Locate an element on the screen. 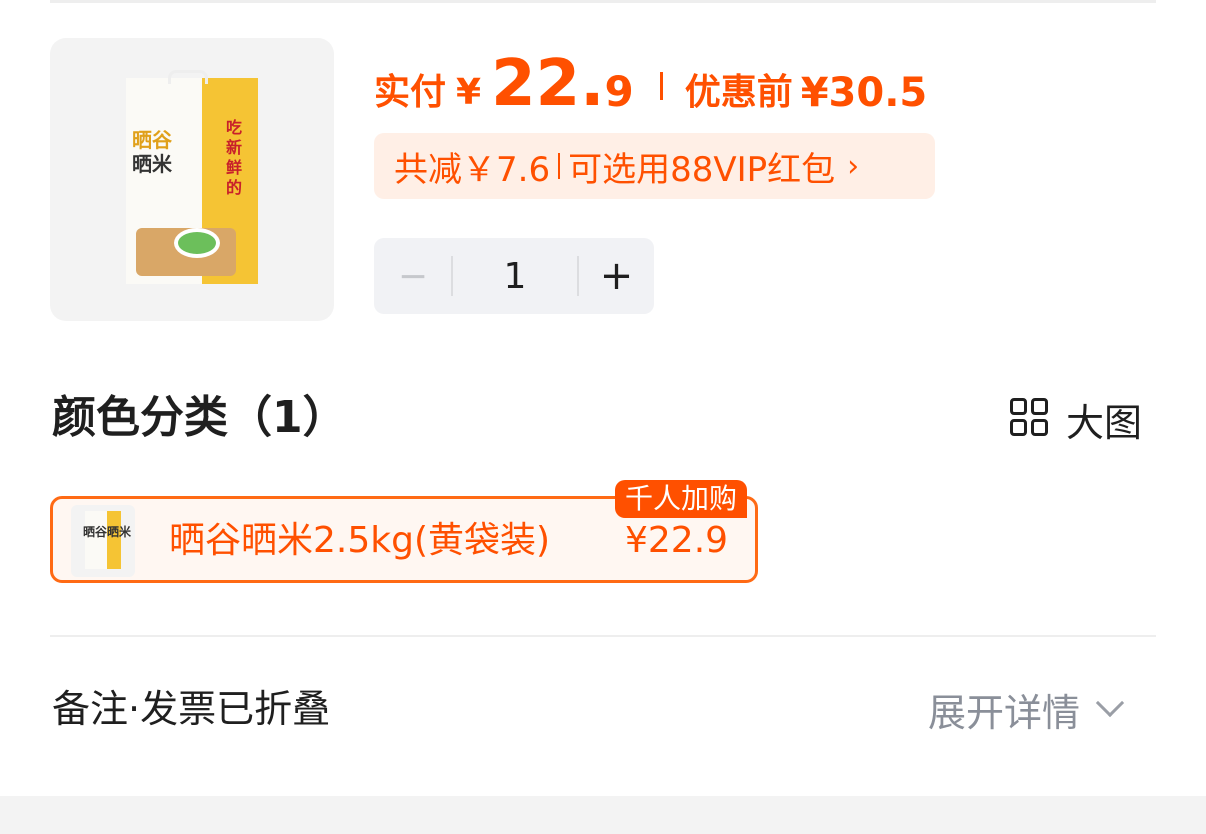 Image resolution: width=1206 pixels, height=834 pixels. bag-slogan: 吃新鲜的 is located at coordinates (234, 157).